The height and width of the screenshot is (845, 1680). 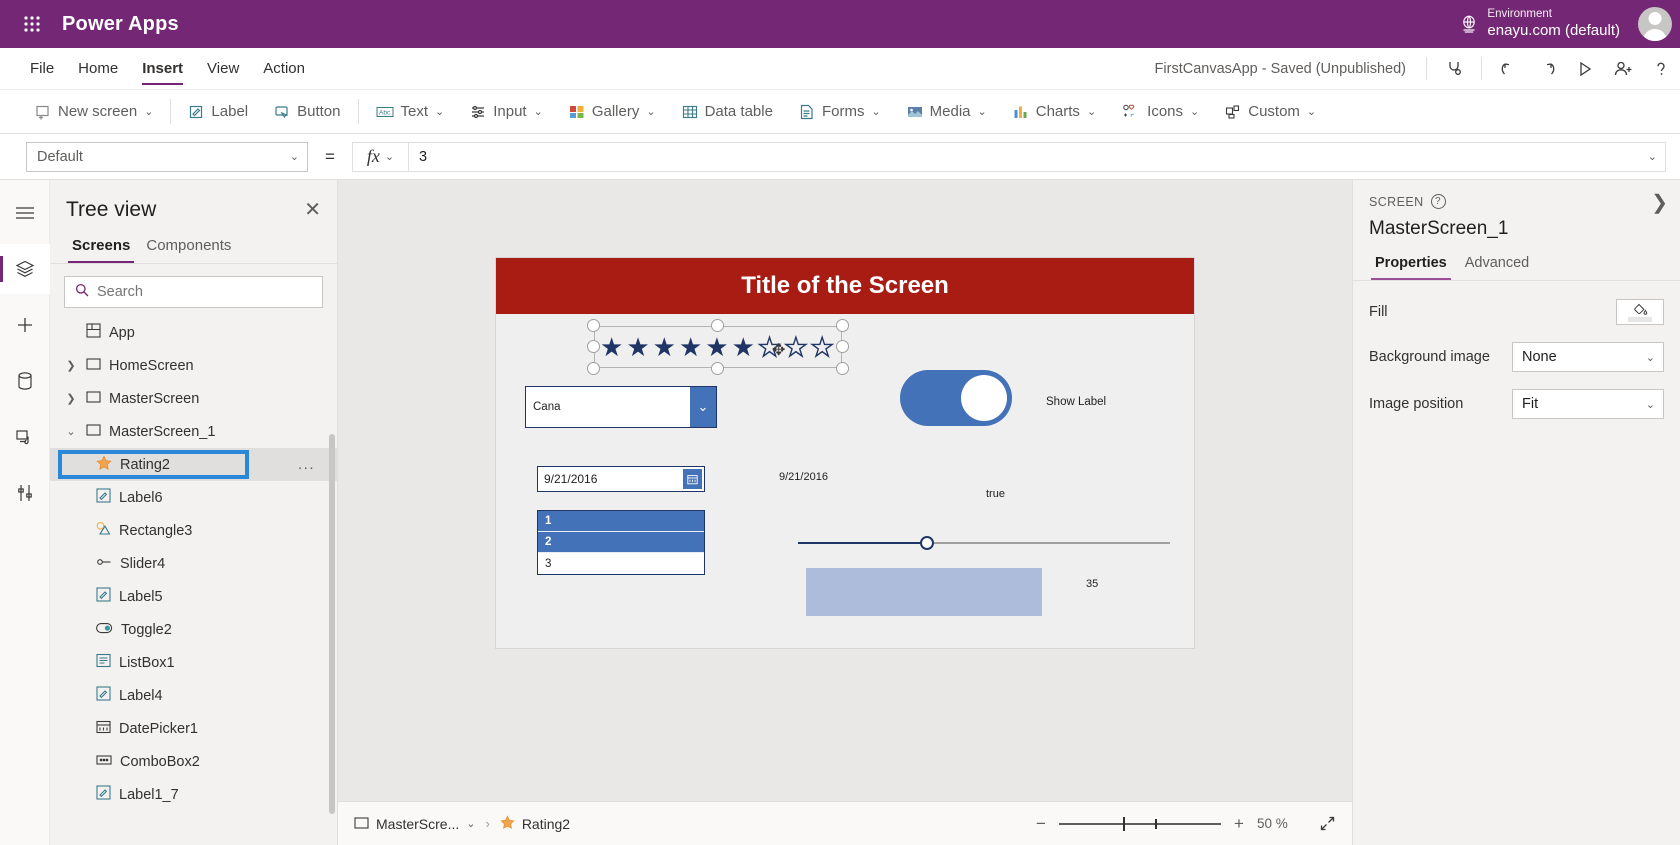 I want to click on tab-components: Components, so click(x=188, y=247).